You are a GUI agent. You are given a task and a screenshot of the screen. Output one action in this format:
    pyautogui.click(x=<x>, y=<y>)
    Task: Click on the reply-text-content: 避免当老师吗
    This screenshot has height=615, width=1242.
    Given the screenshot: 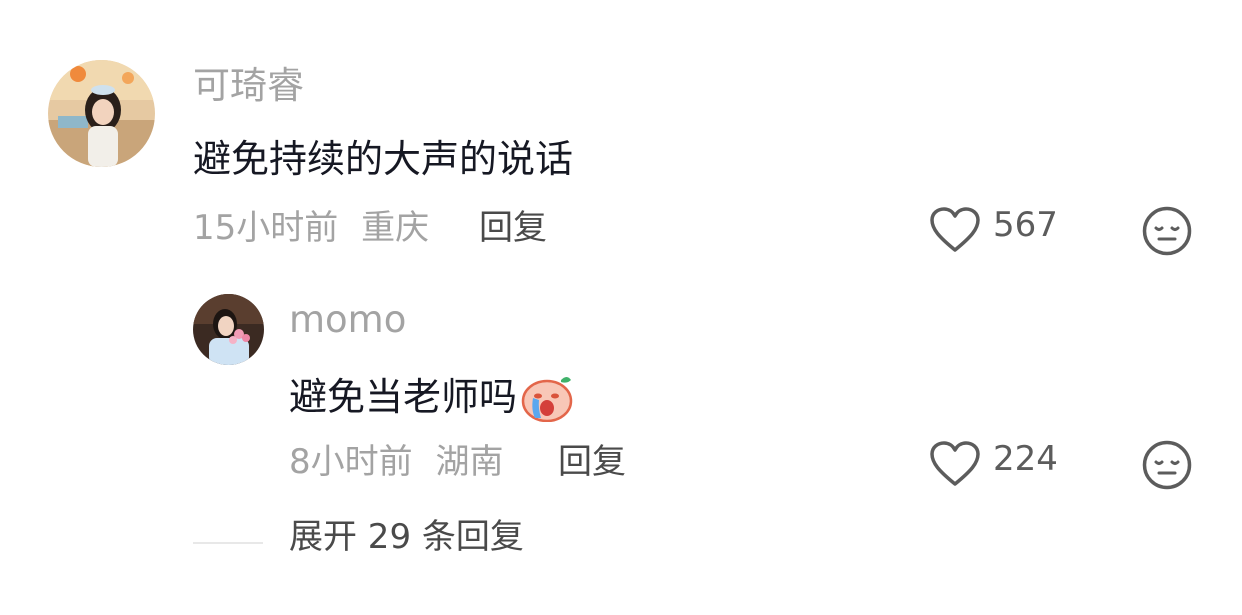 What is the action you would take?
    pyautogui.click(x=403, y=397)
    